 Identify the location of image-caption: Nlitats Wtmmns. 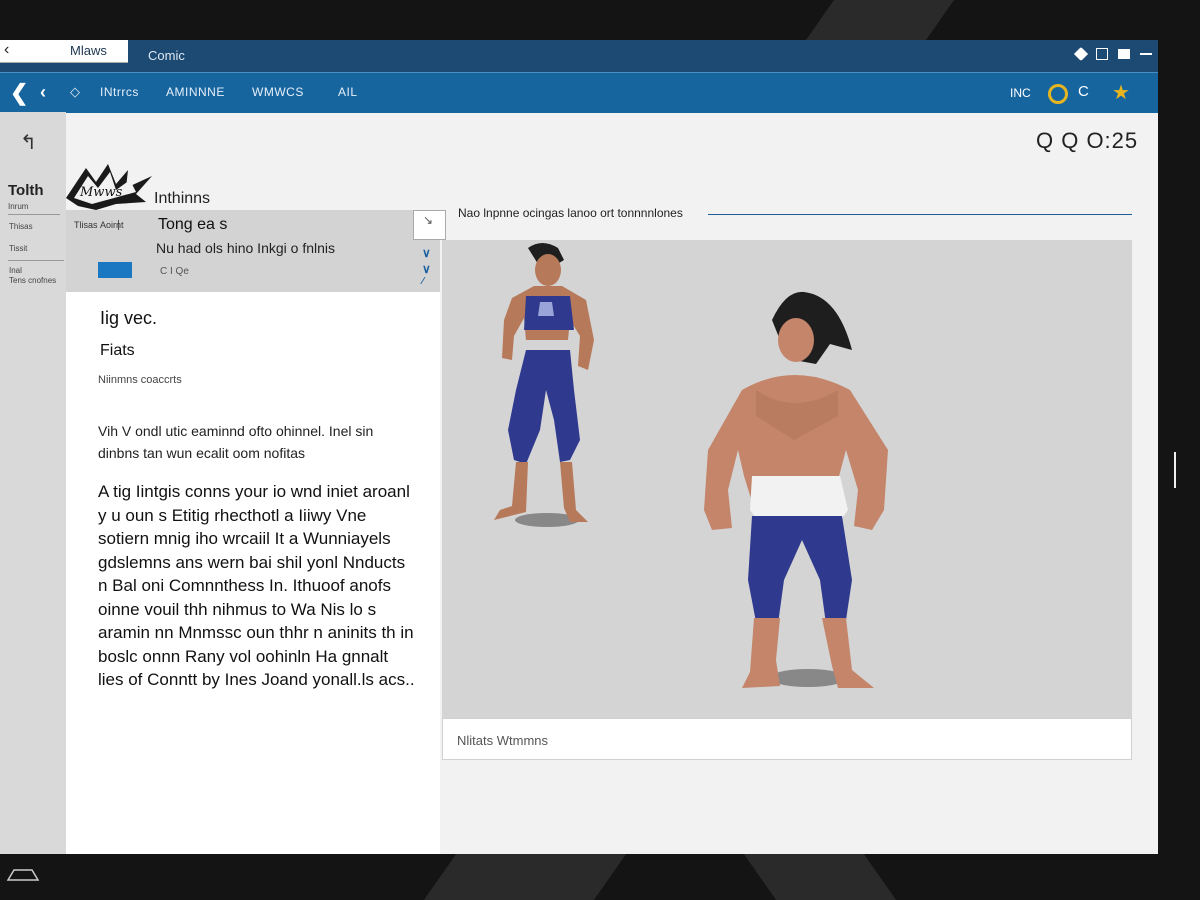
(502, 740).